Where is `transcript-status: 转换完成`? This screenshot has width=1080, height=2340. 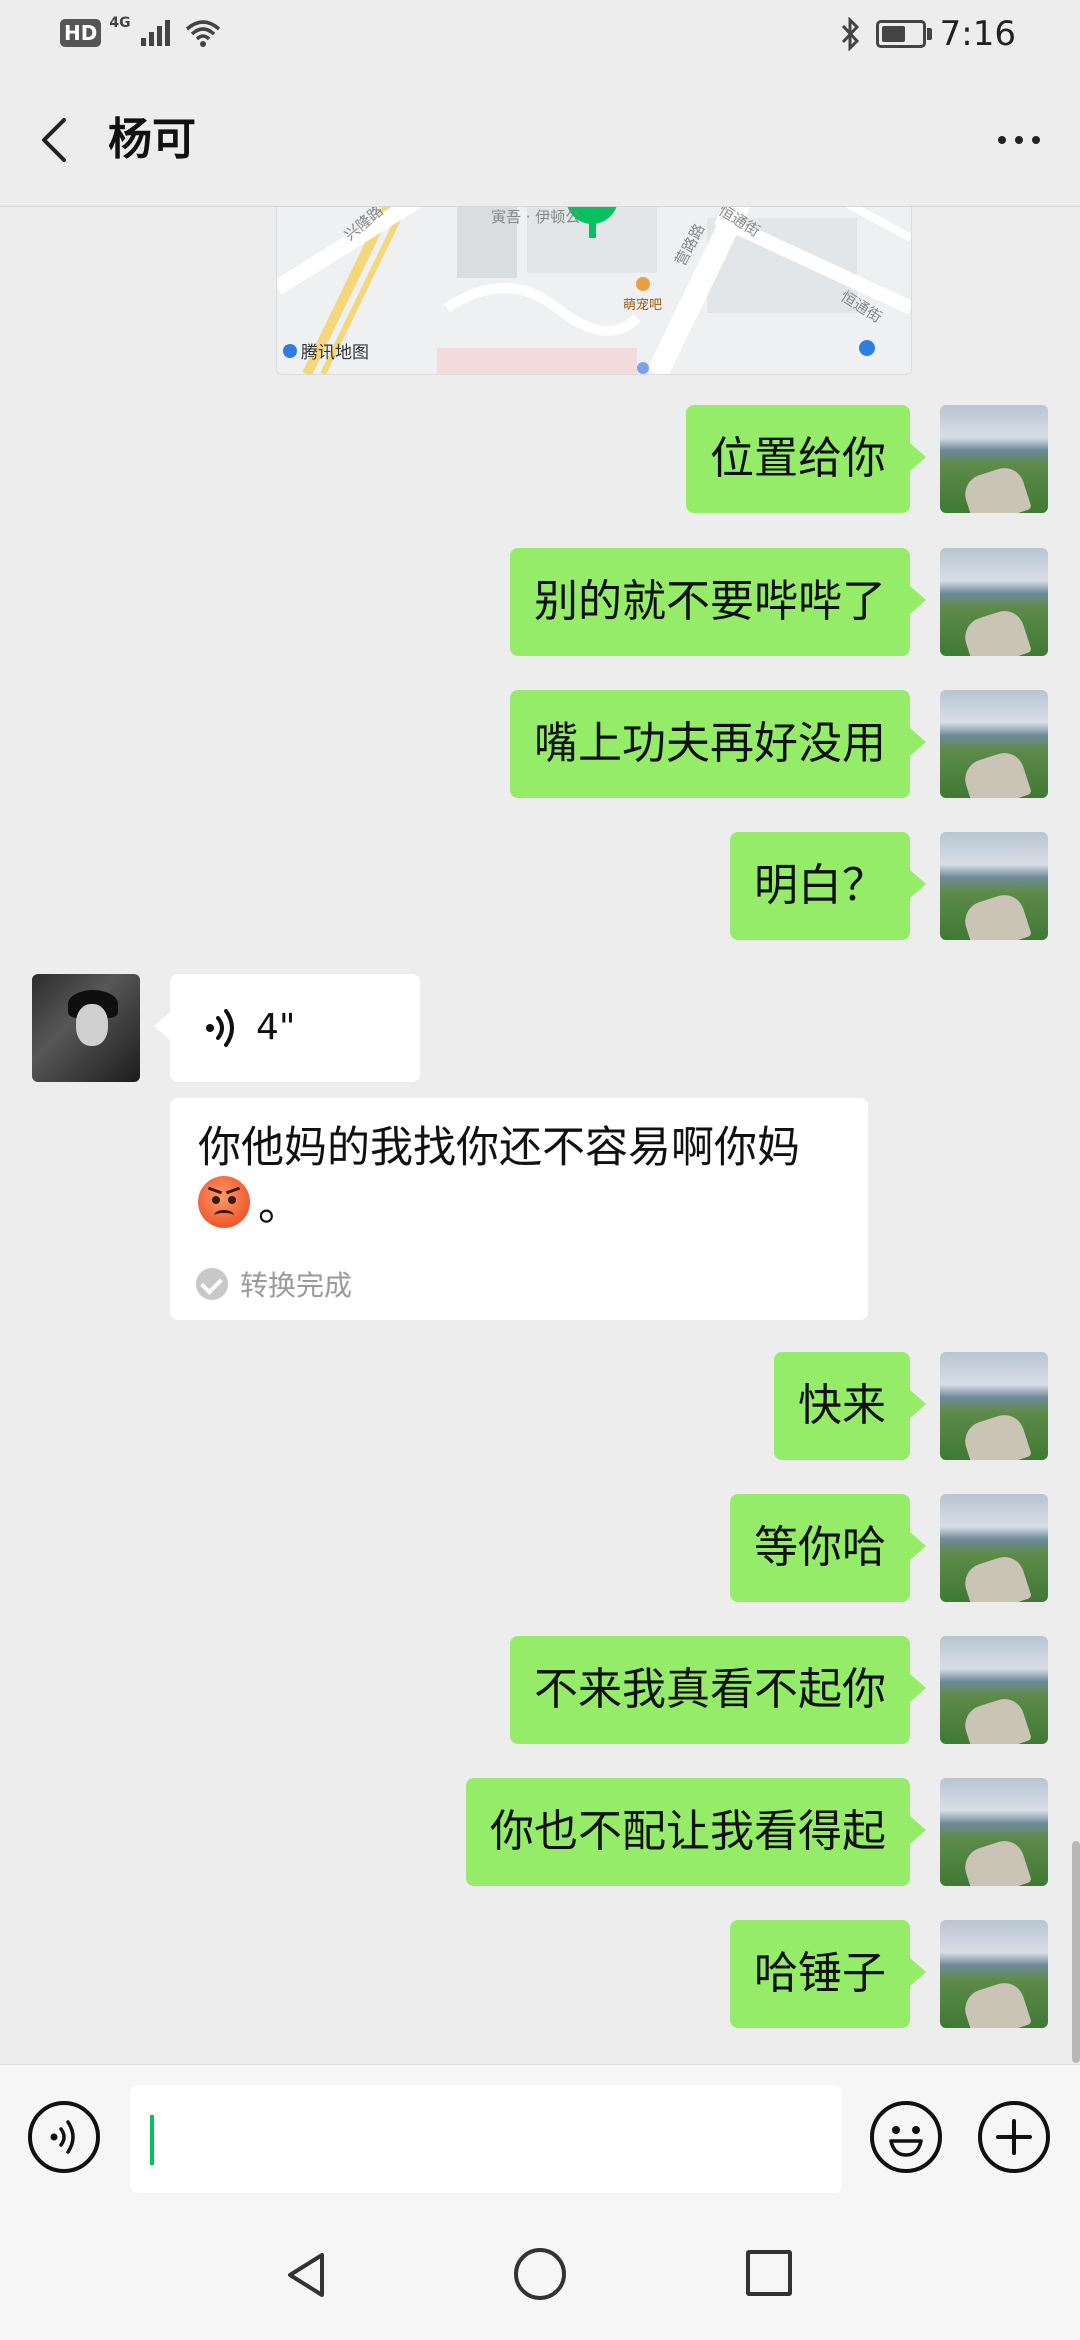
transcript-status: 转换完成 is located at coordinates (274, 1284).